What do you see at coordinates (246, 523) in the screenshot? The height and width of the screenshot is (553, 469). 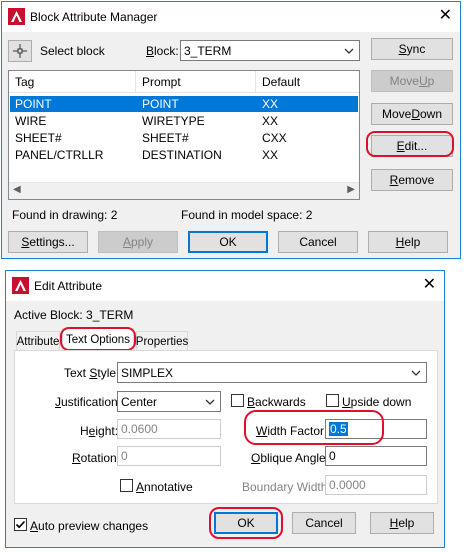 I see `ea-ok-button: OK` at bounding box center [246, 523].